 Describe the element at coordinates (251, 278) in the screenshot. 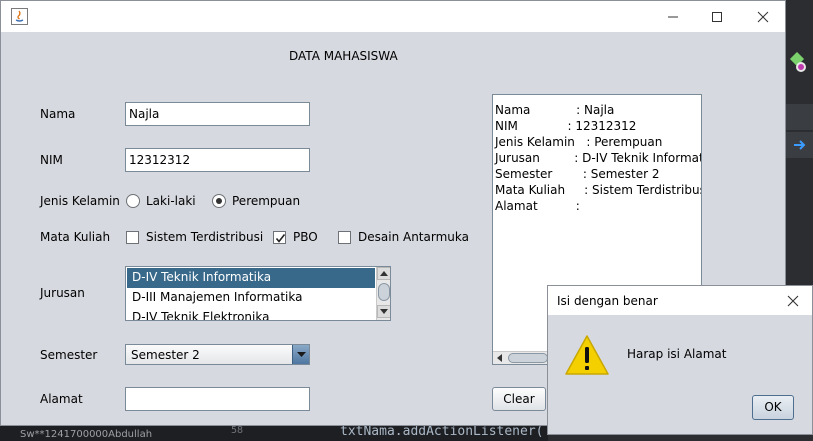

I see `list-item: D-IV Teknik Informatika` at that location.